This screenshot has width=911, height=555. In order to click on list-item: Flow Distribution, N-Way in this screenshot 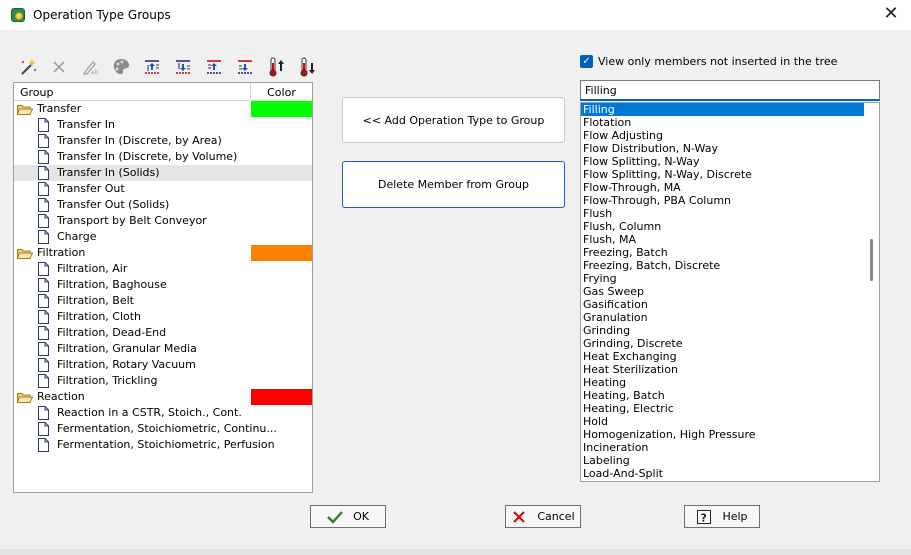, I will do `click(722, 148)`.